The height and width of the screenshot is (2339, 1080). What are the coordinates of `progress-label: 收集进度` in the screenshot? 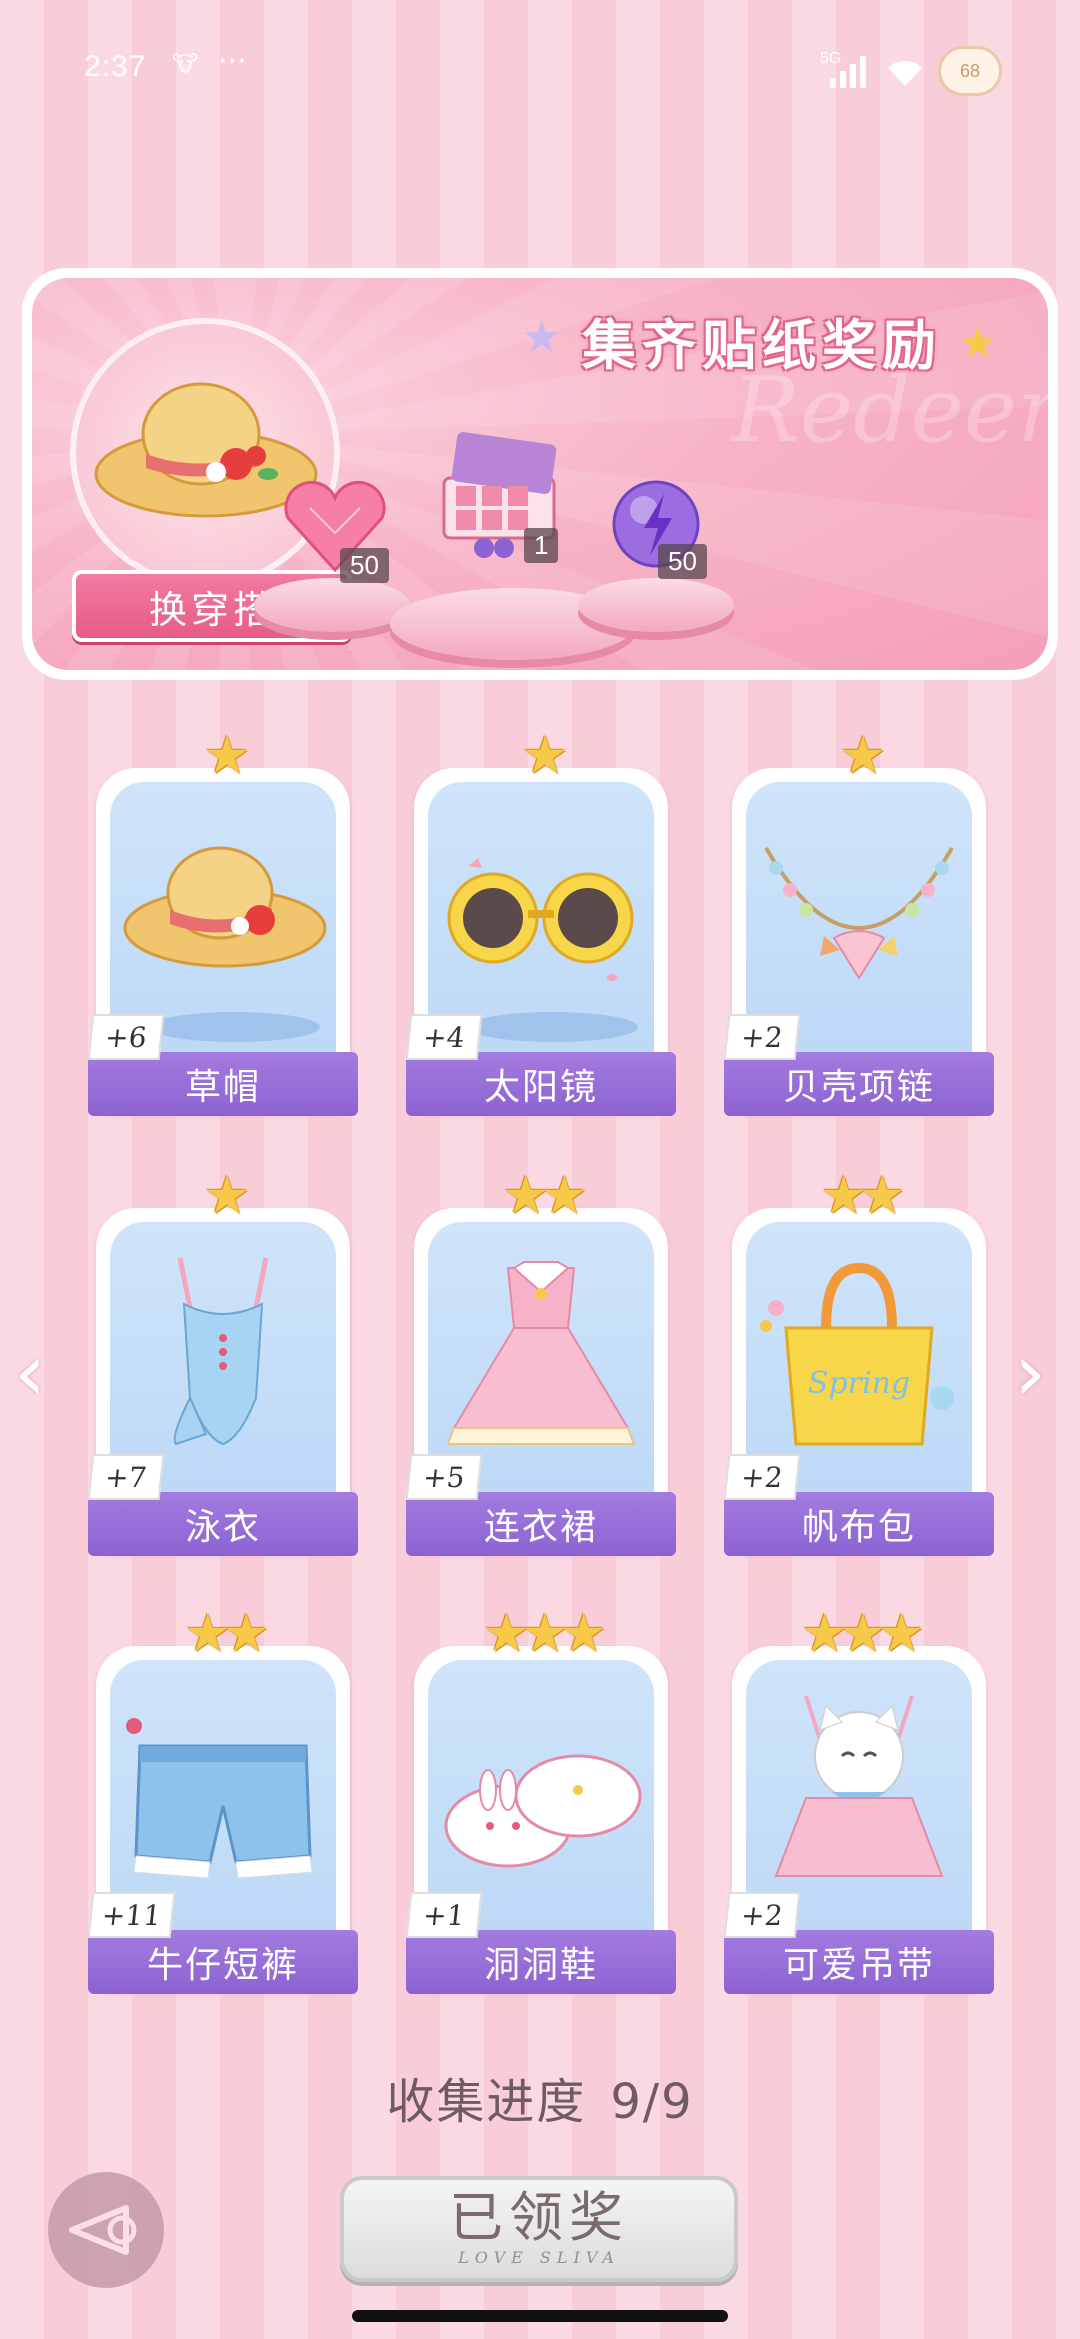 It's located at (486, 2102).